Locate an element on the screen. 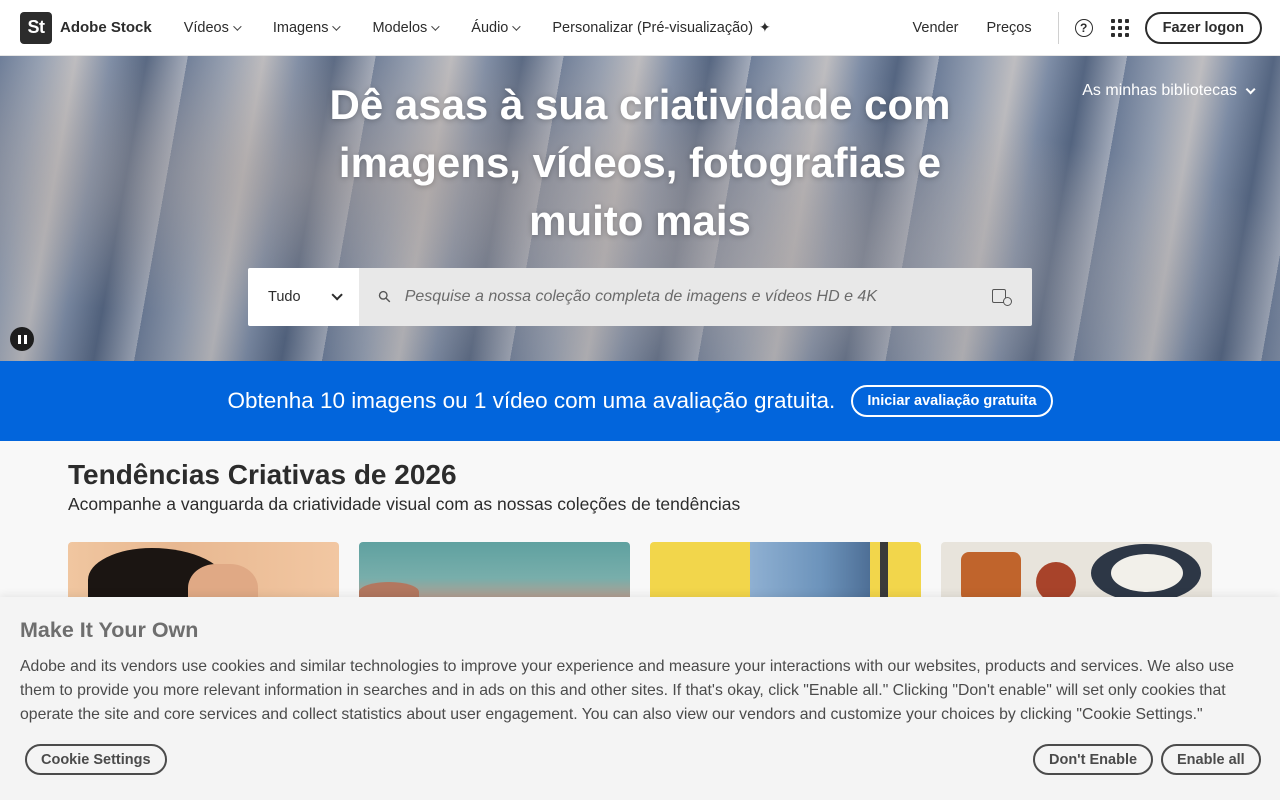 This screenshot has width=1280, height=800. sell-link: Vender is located at coordinates (936, 28).